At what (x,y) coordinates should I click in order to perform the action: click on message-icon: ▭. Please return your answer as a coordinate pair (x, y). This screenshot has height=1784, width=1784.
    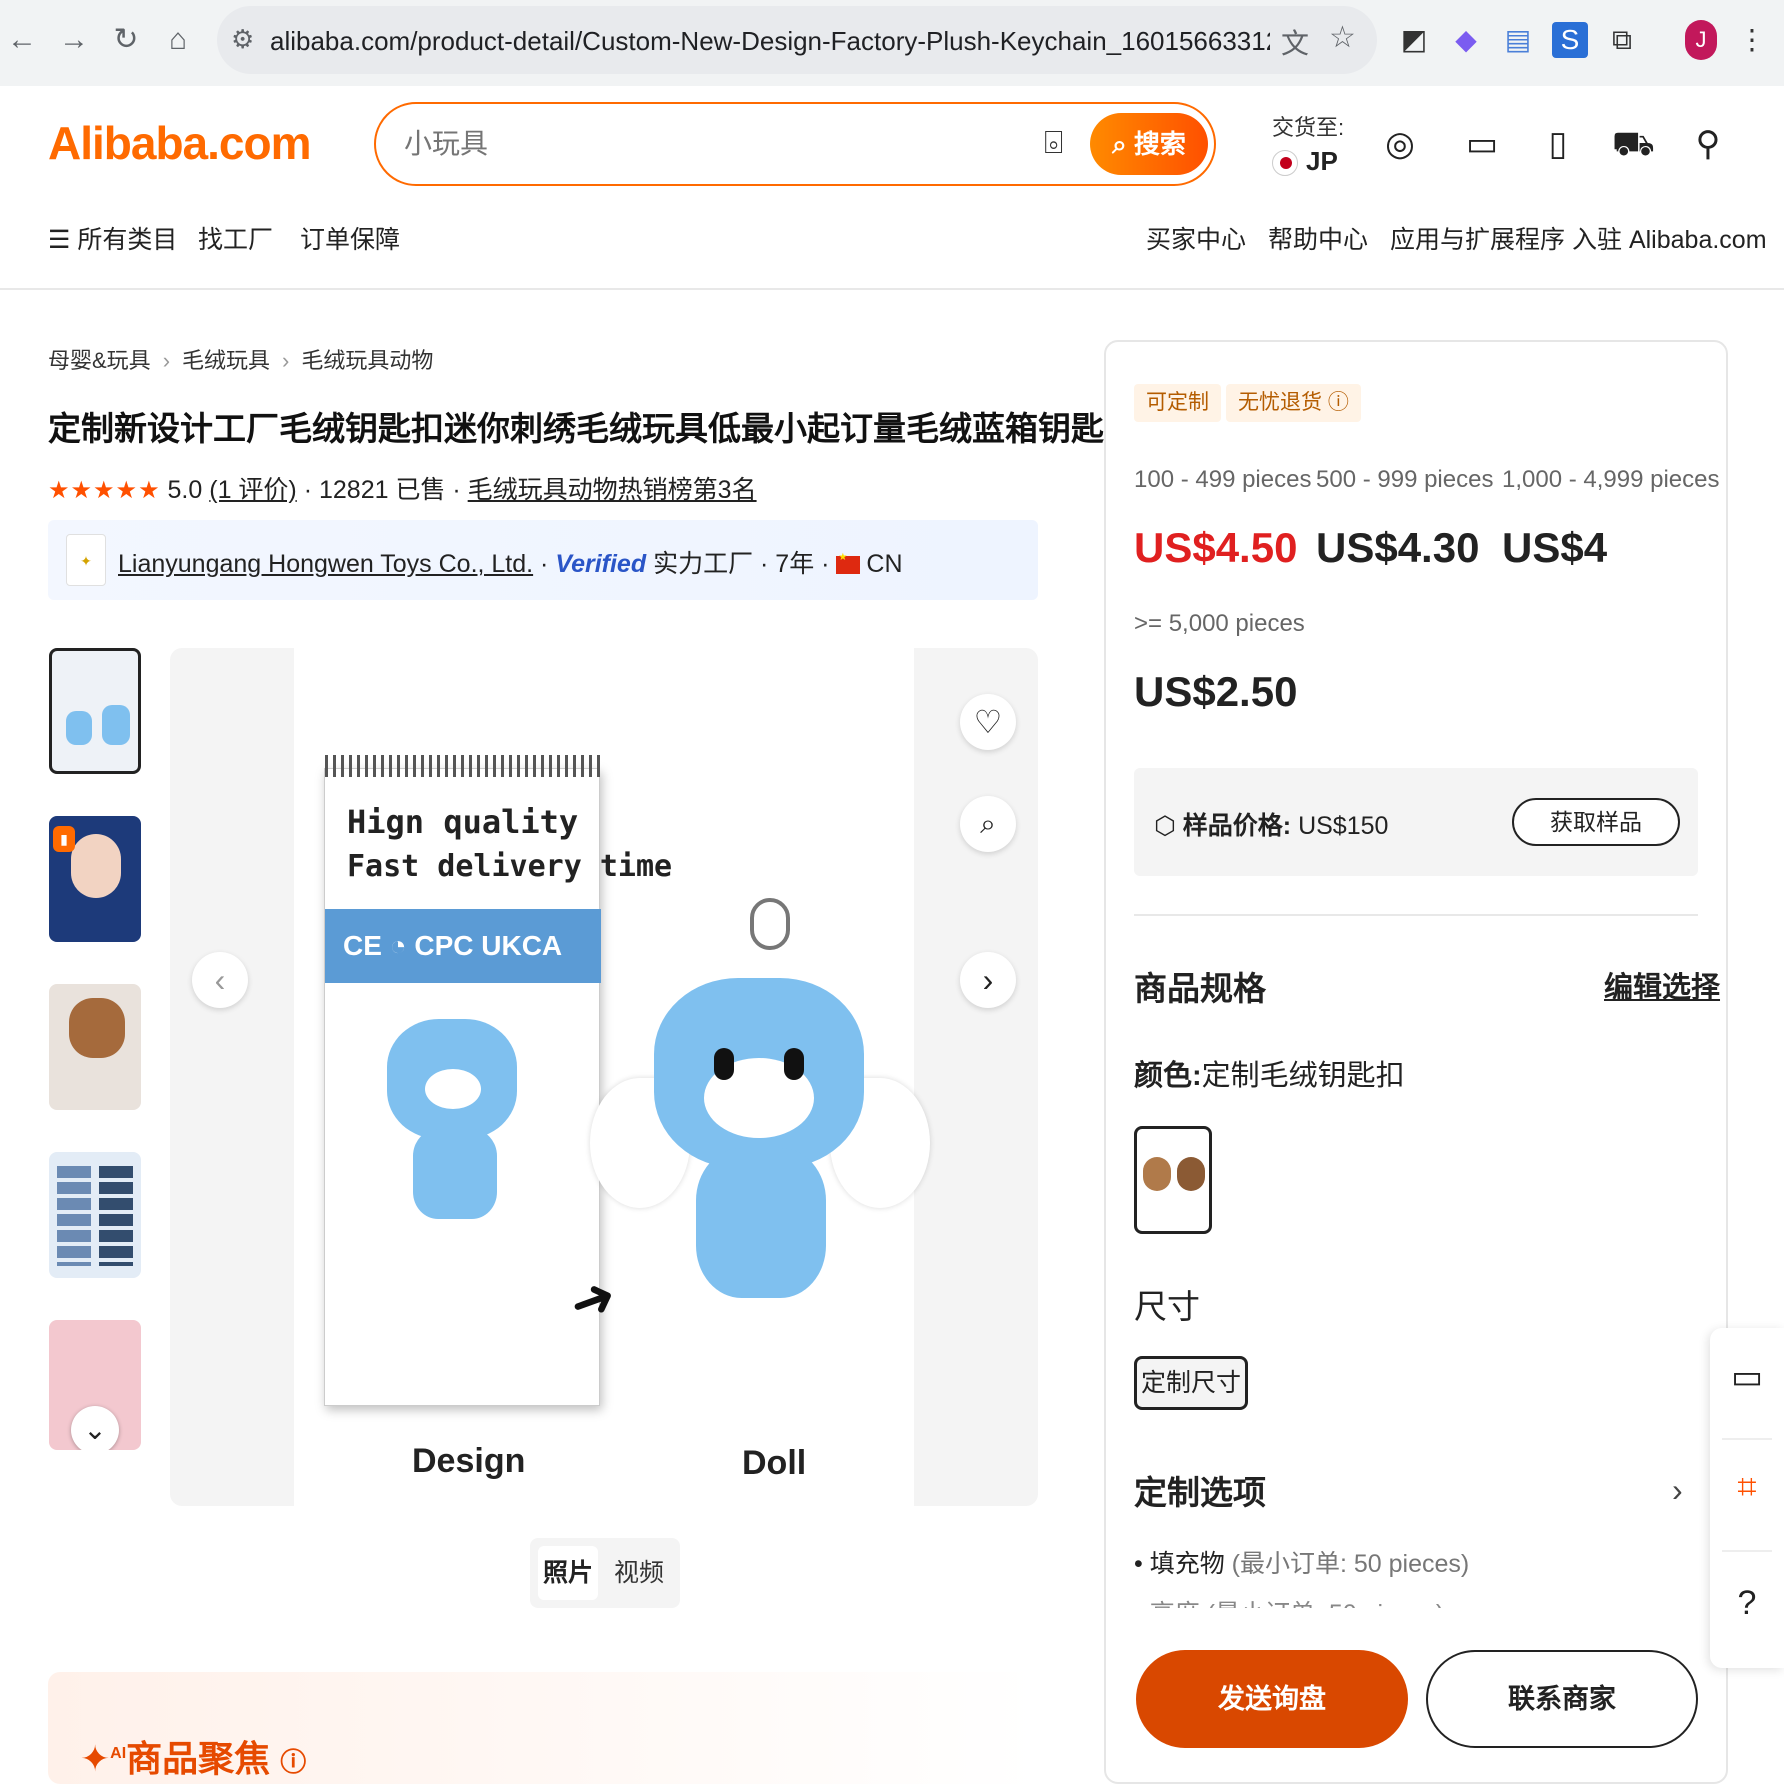
    Looking at the image, I should click on (1482, 144).